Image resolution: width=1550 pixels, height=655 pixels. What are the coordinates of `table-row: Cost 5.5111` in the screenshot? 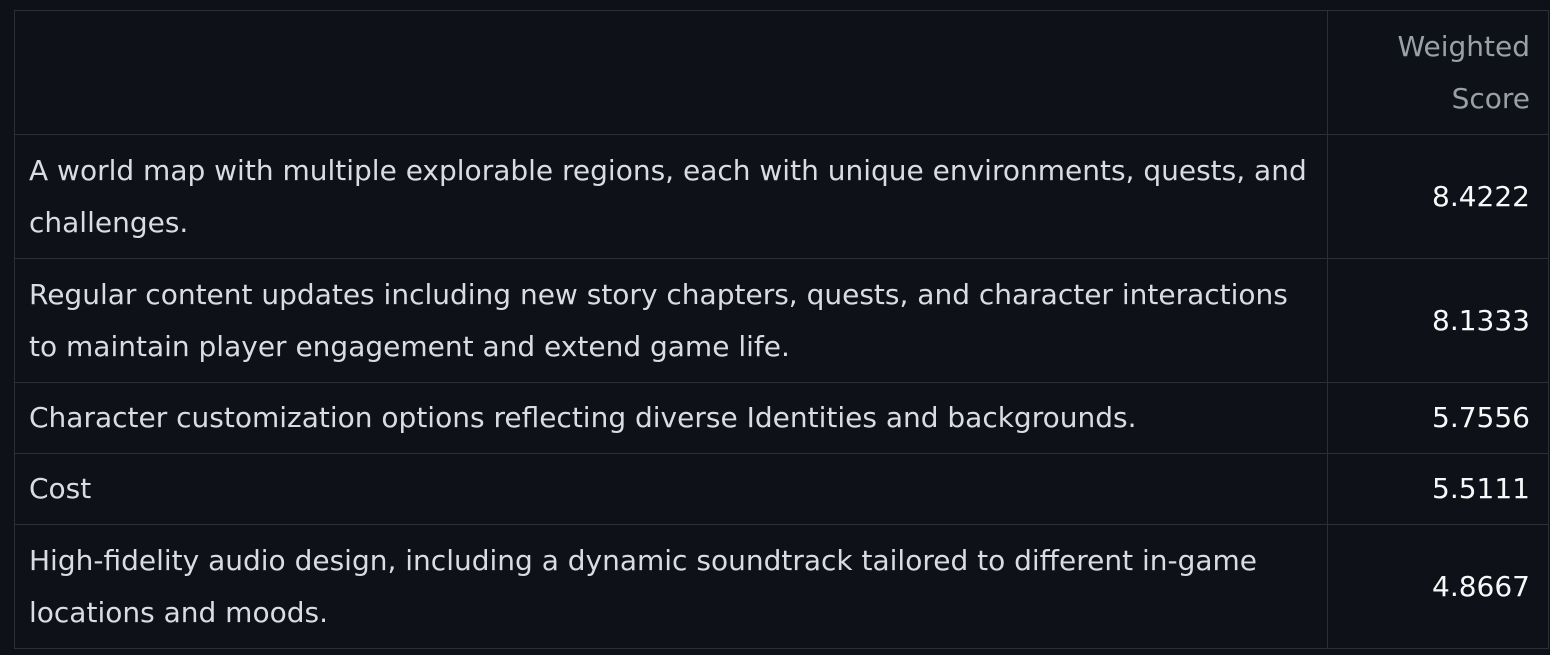 It's located at (781, 489).